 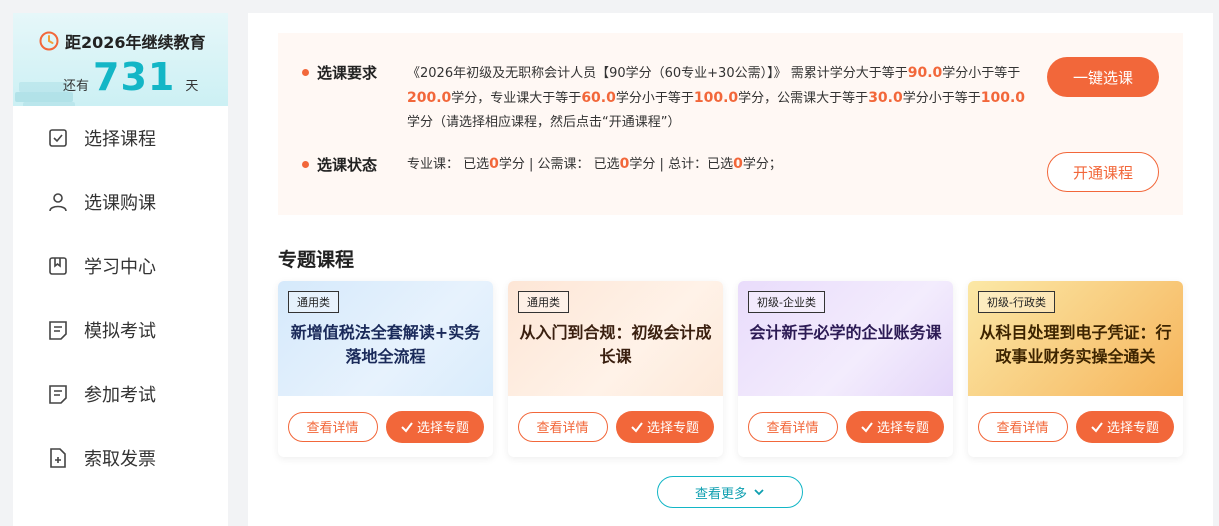 I want to click on countdown-banner: 距2026年继续教育 还有 731 天, so click(x=120, y=59).